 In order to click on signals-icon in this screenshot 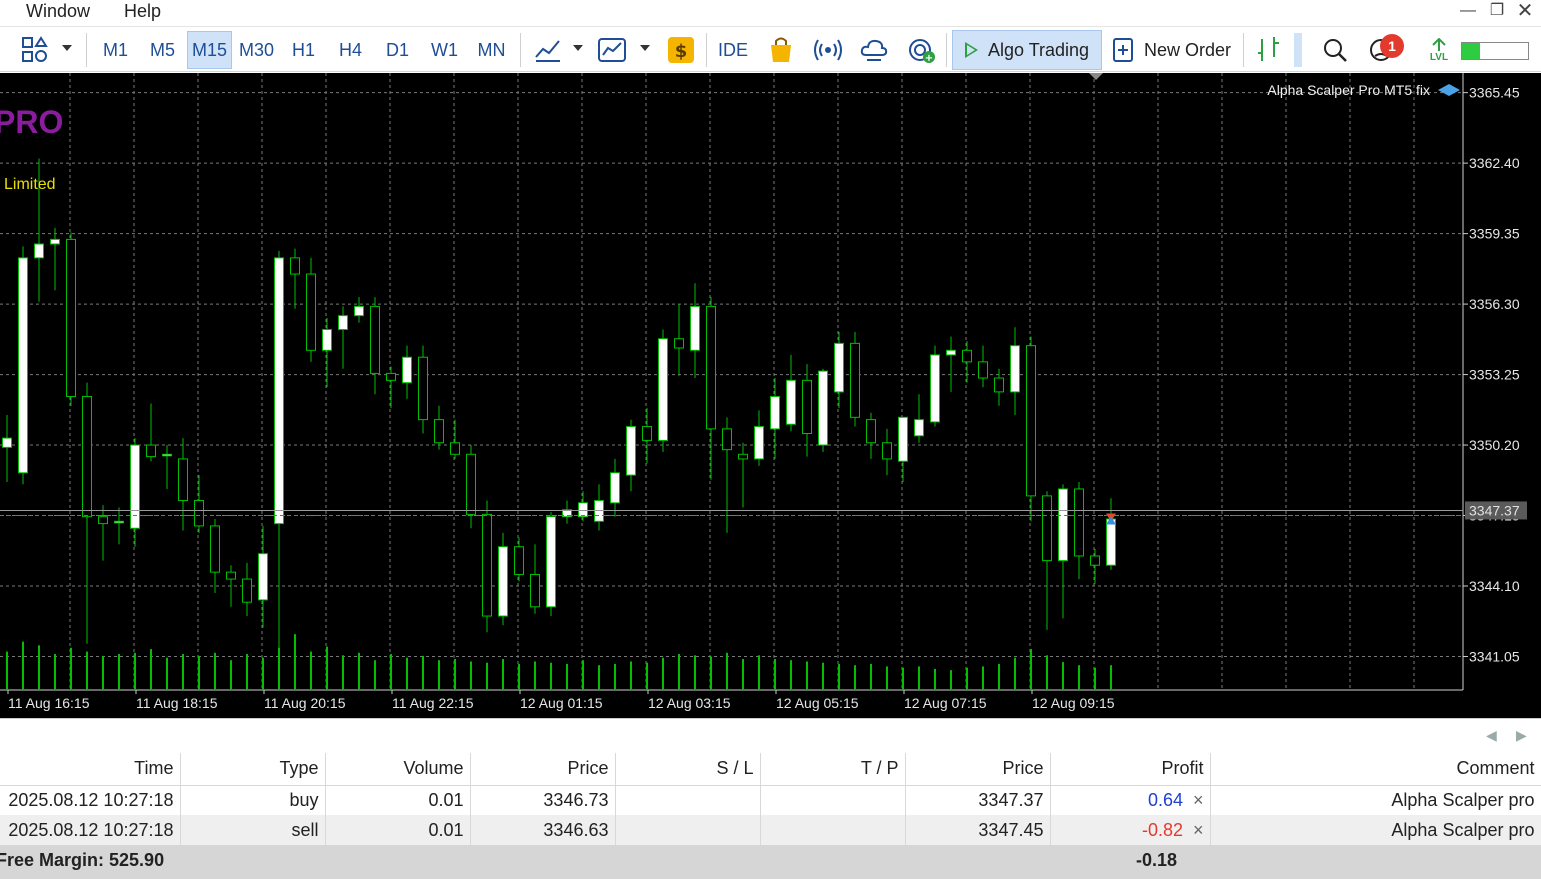, I will do `click(828, 50)`.